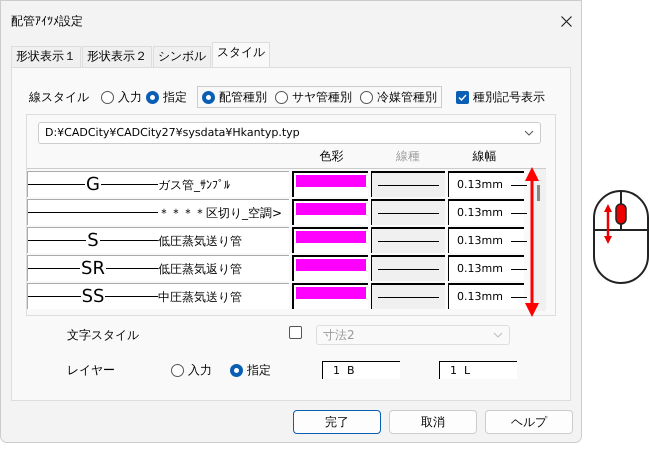 This screenshot has height=449, width=649. I want to click on dialog-button: 取消, so click(433, 422).